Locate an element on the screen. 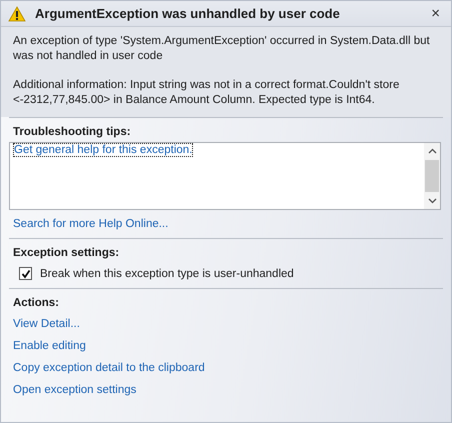 The height and width of the screenshot is (423, 452). window-title: ArgumentException was unhandled by user code is located at coordinates (188, 13).